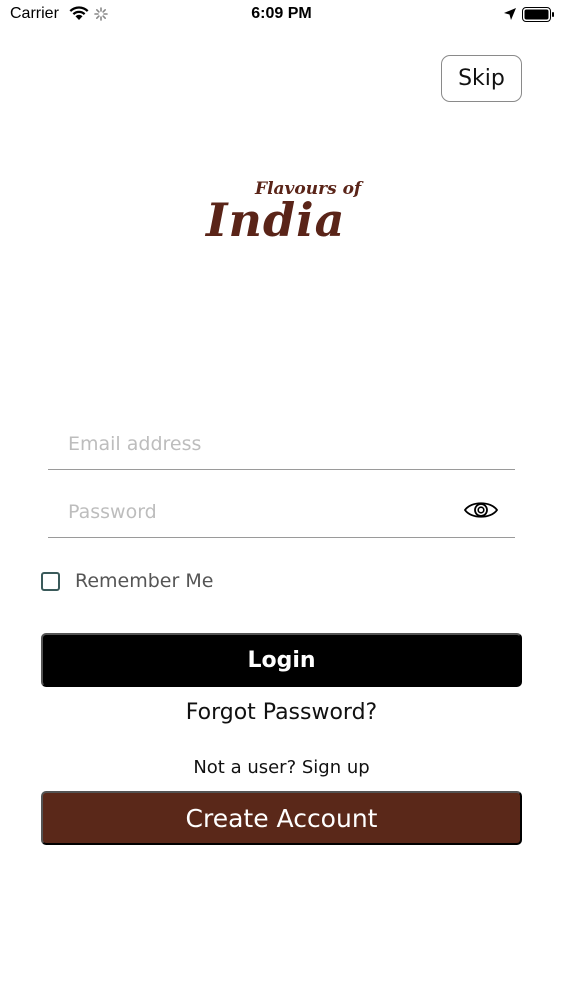 The height and width of the screenshot is (1000, 563). Describe the element at coordinates (144, 581) in the screenshot. I see `remember-me-label: Remember Me` at that location.